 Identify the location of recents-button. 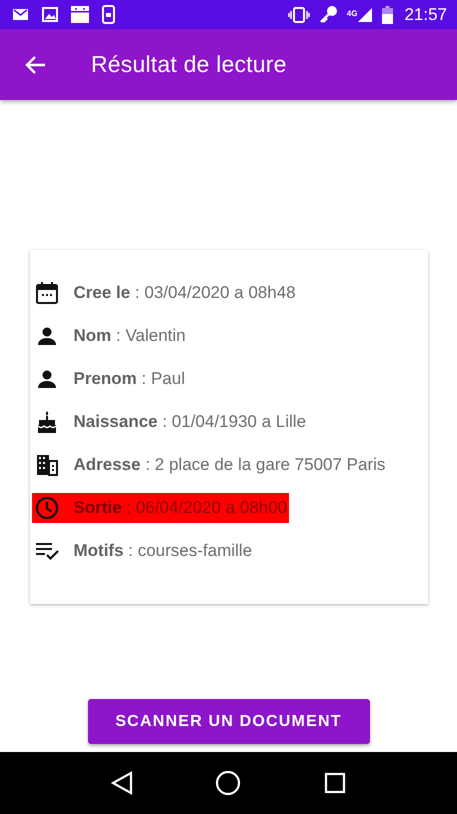
(335, 783).